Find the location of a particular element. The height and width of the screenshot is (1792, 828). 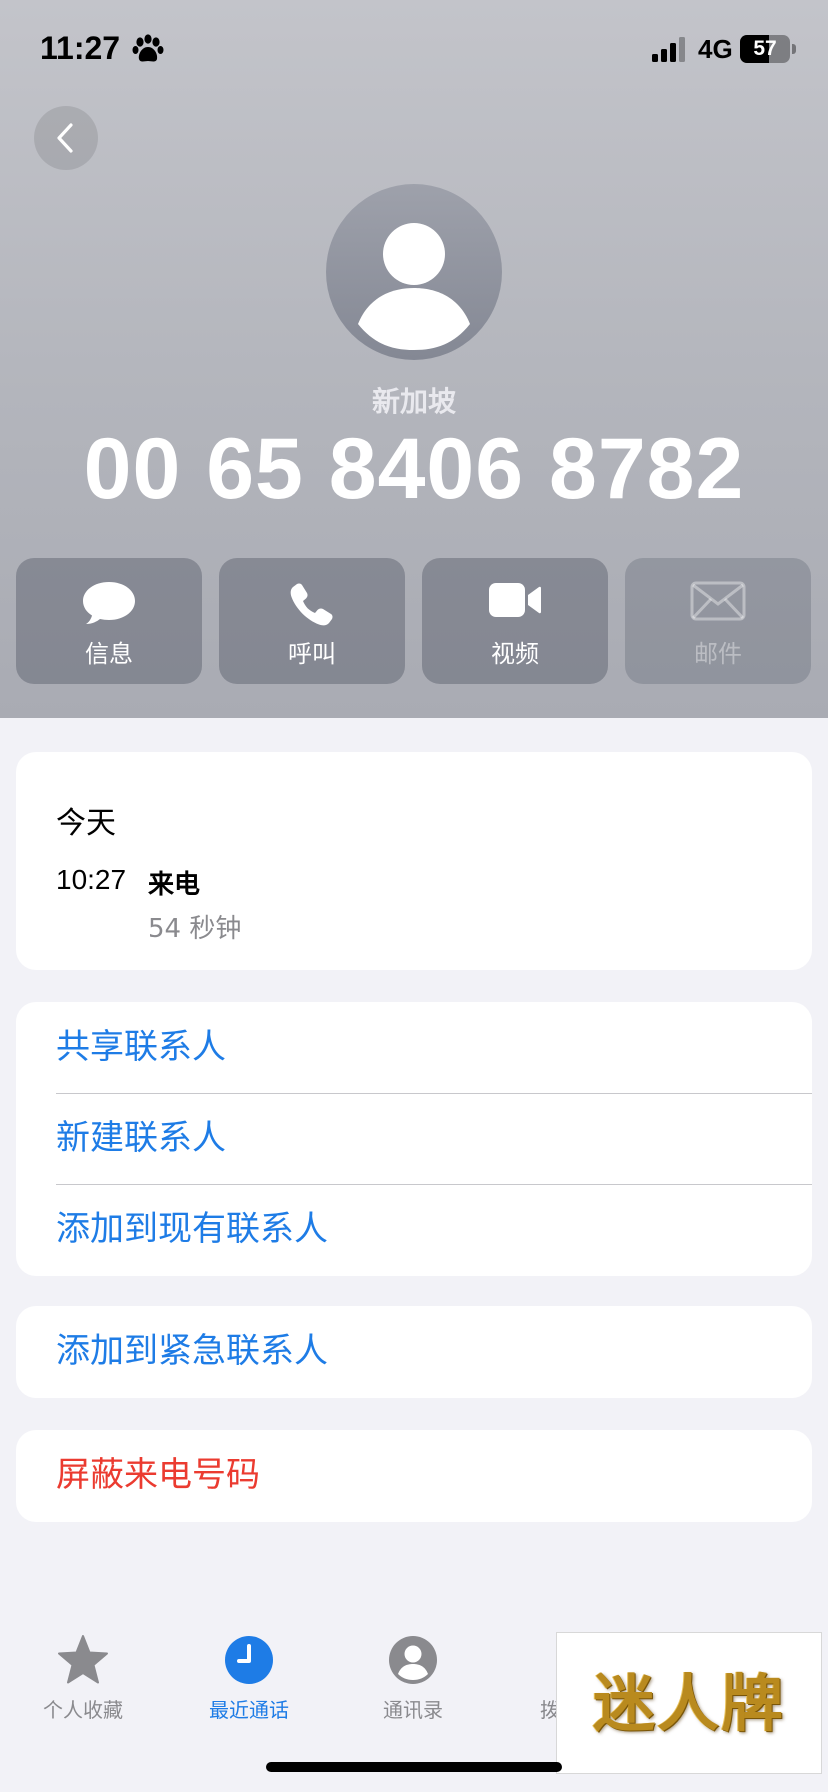

add-to-emergency-contact-button: 添加到紧急联系人 is located at coordinates (414, 1351).